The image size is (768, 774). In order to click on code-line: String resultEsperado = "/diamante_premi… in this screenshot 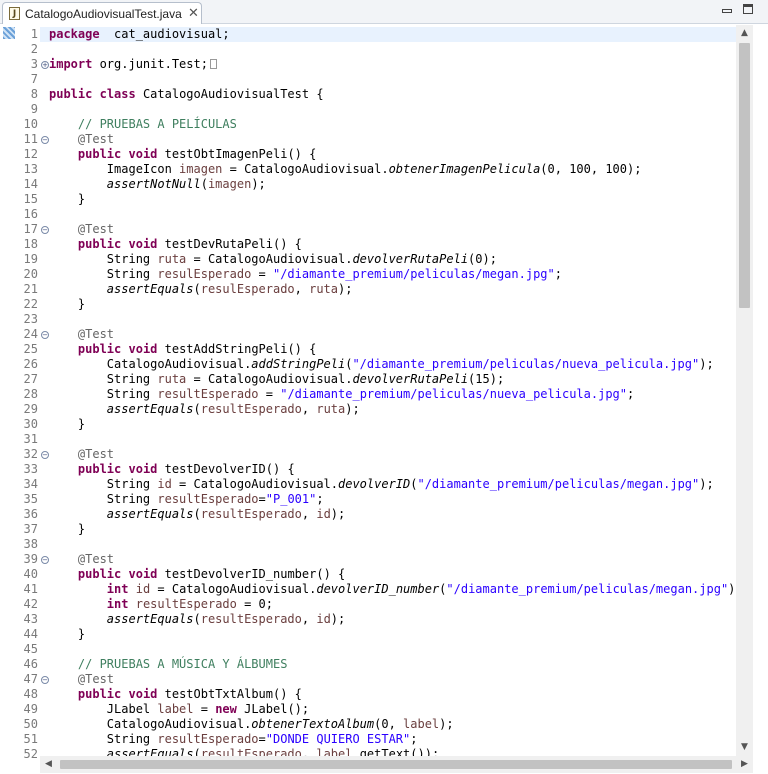, I will do `click(388, 394)`.